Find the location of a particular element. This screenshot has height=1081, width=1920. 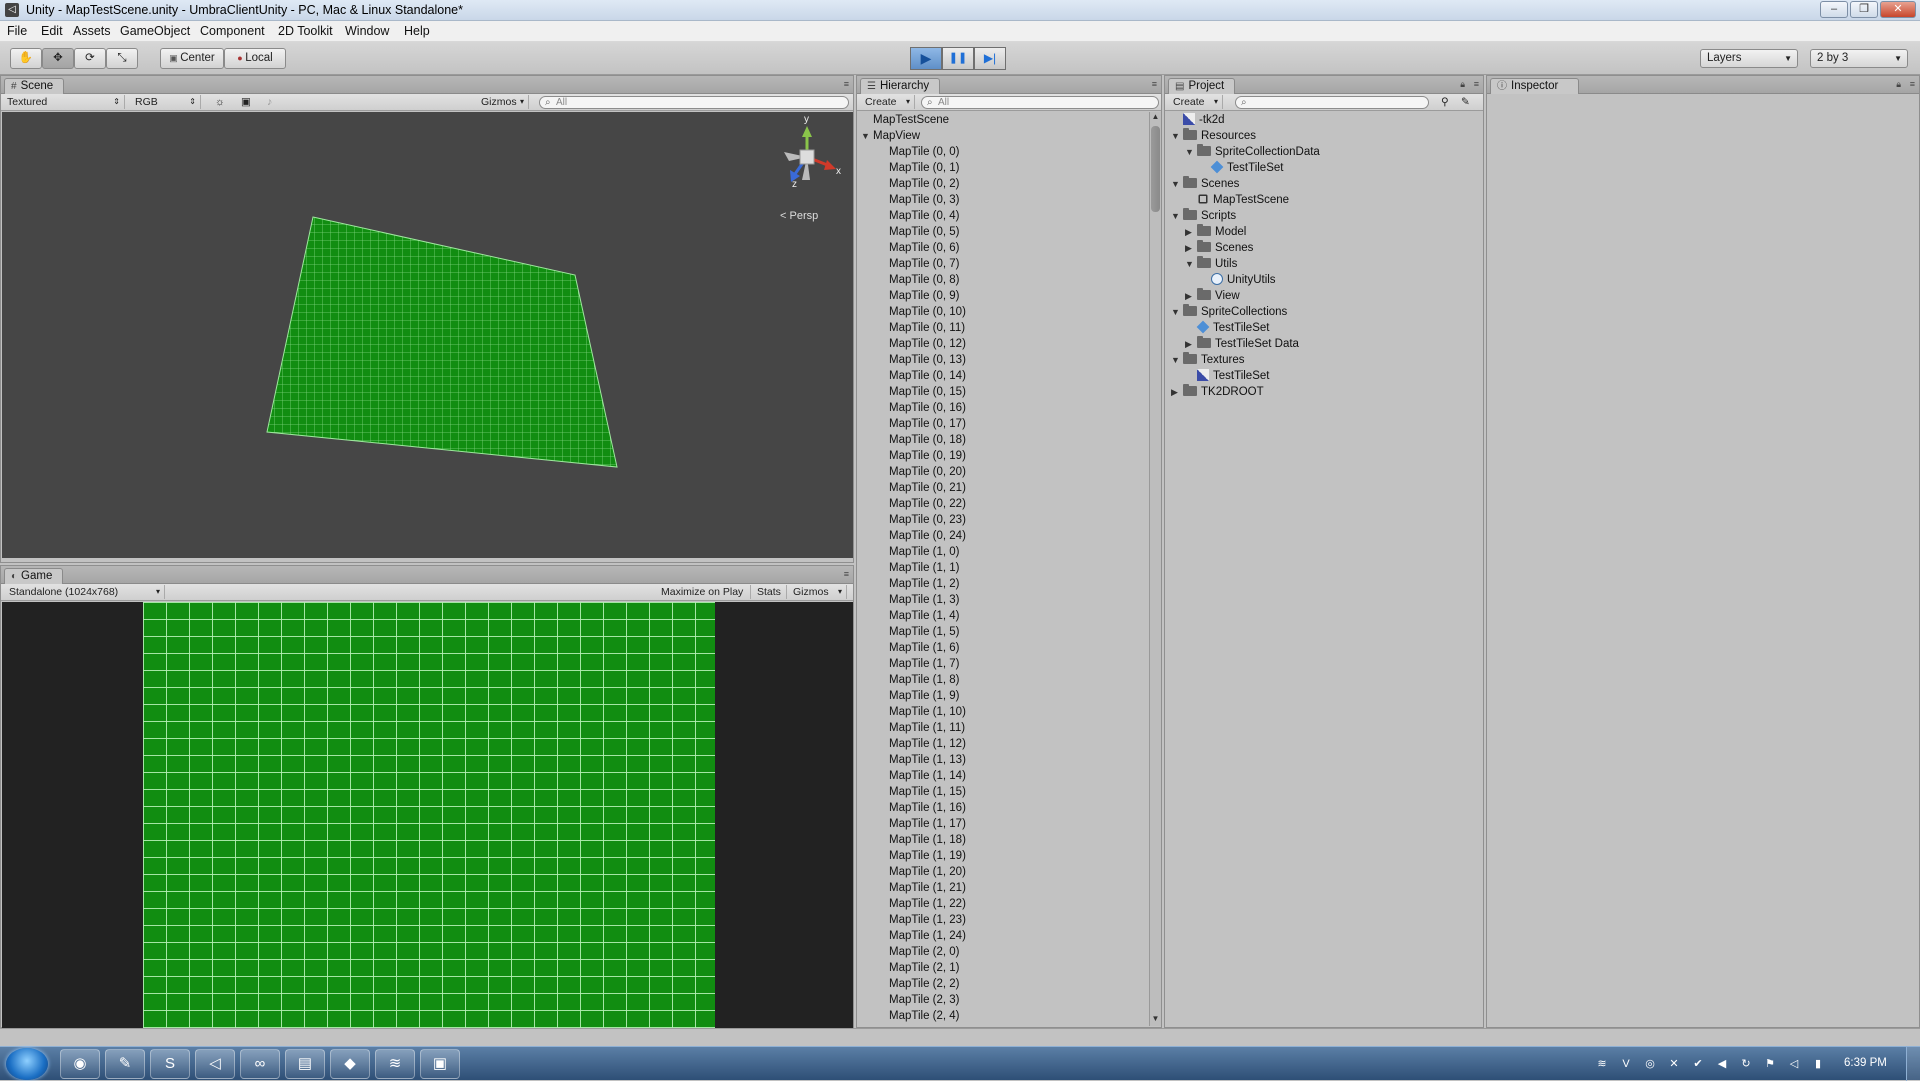

hierarchy-item: MapTile (1, 15) is located at coordinates (927, 792).